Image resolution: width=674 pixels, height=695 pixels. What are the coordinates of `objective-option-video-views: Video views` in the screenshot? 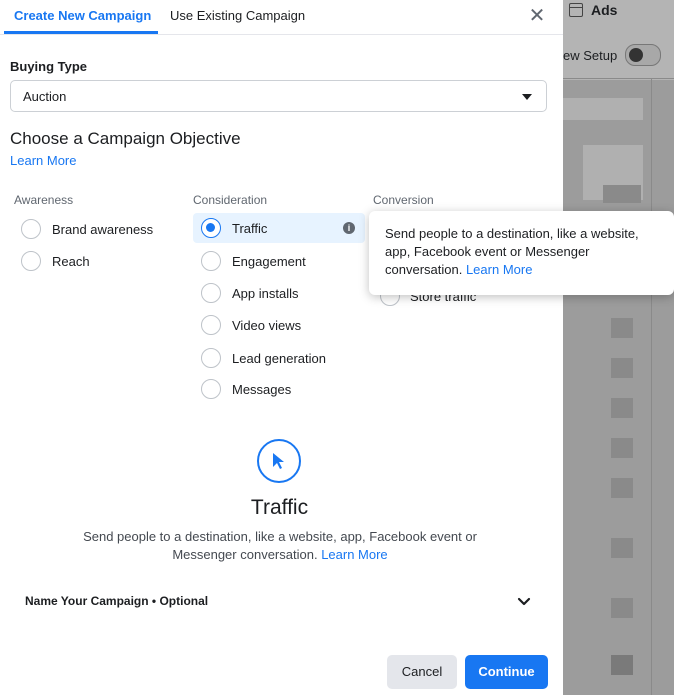 It's located at (281, 325).